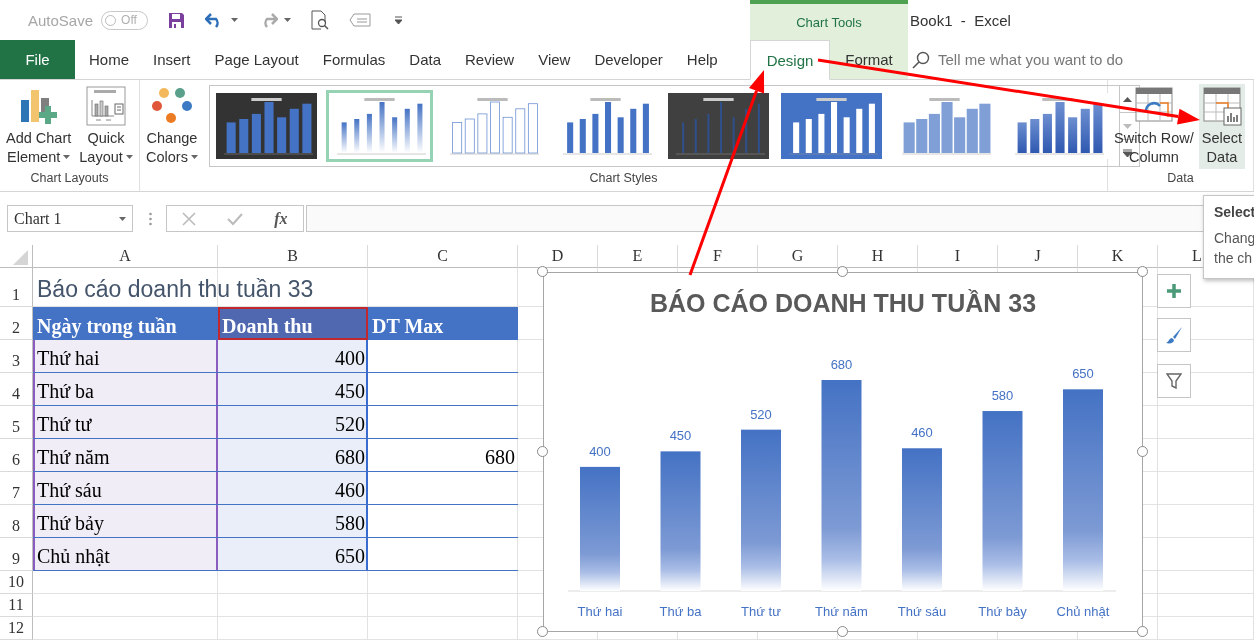 The height and width of the screenshot is (641, 1254). Describe the element at coordinates (125, 356) in the screenshot. I see `table-cell: Thứ hai` at that location.